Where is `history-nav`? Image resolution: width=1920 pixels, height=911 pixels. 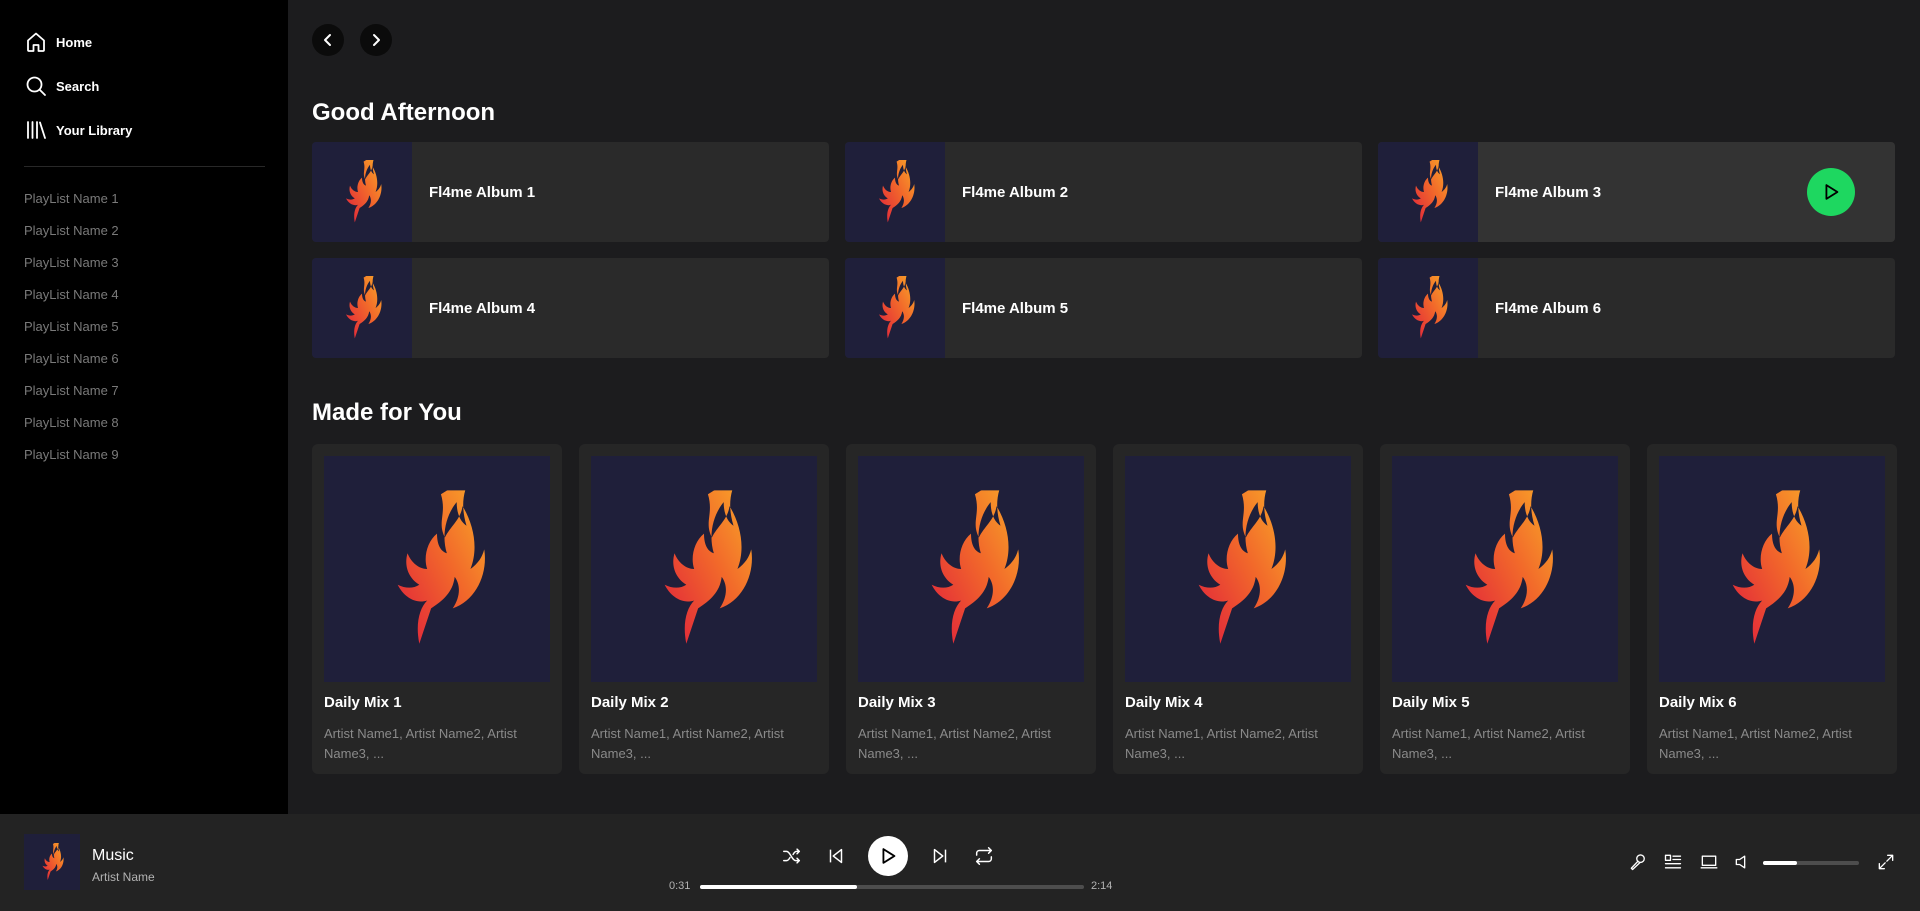
history-nav is located at coordinates (1104, 40).